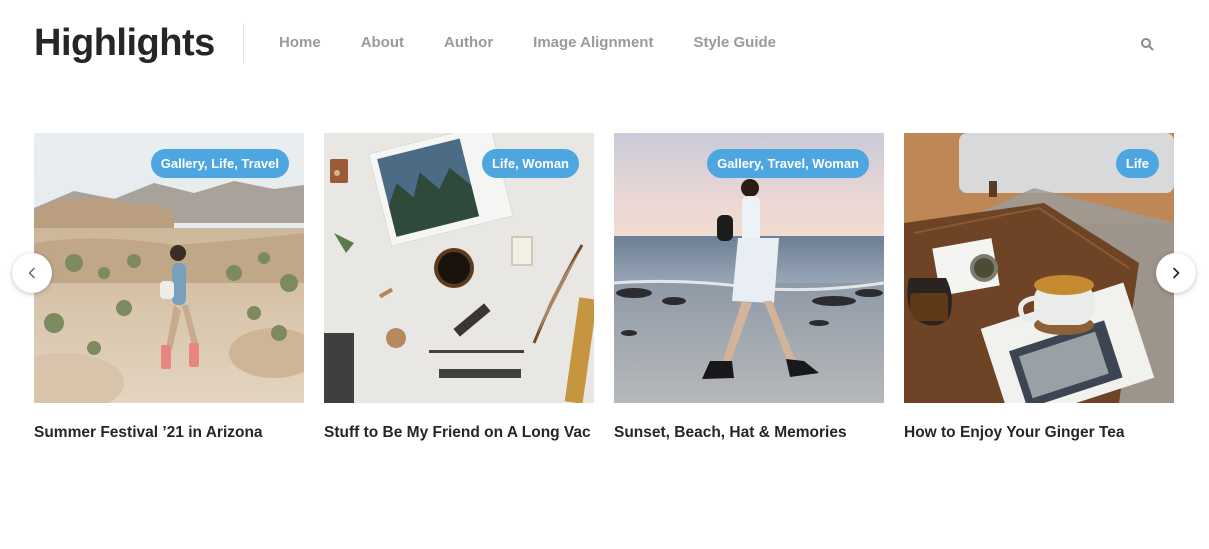 The height and width of the screenshot is (549, 1209). I want to click on nav-author: Author, so click(468, 43).